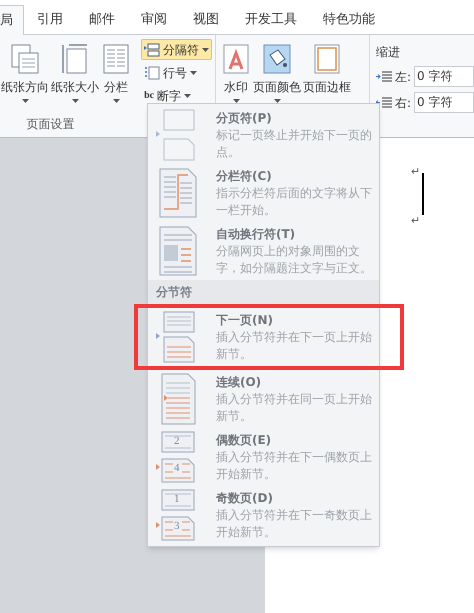 Image resolution: width=474 pixels, height=613 pixels. Describe the element at coordinates (206, 19) in the screenshot. I see `ribbon-tab: 视图` at that location.